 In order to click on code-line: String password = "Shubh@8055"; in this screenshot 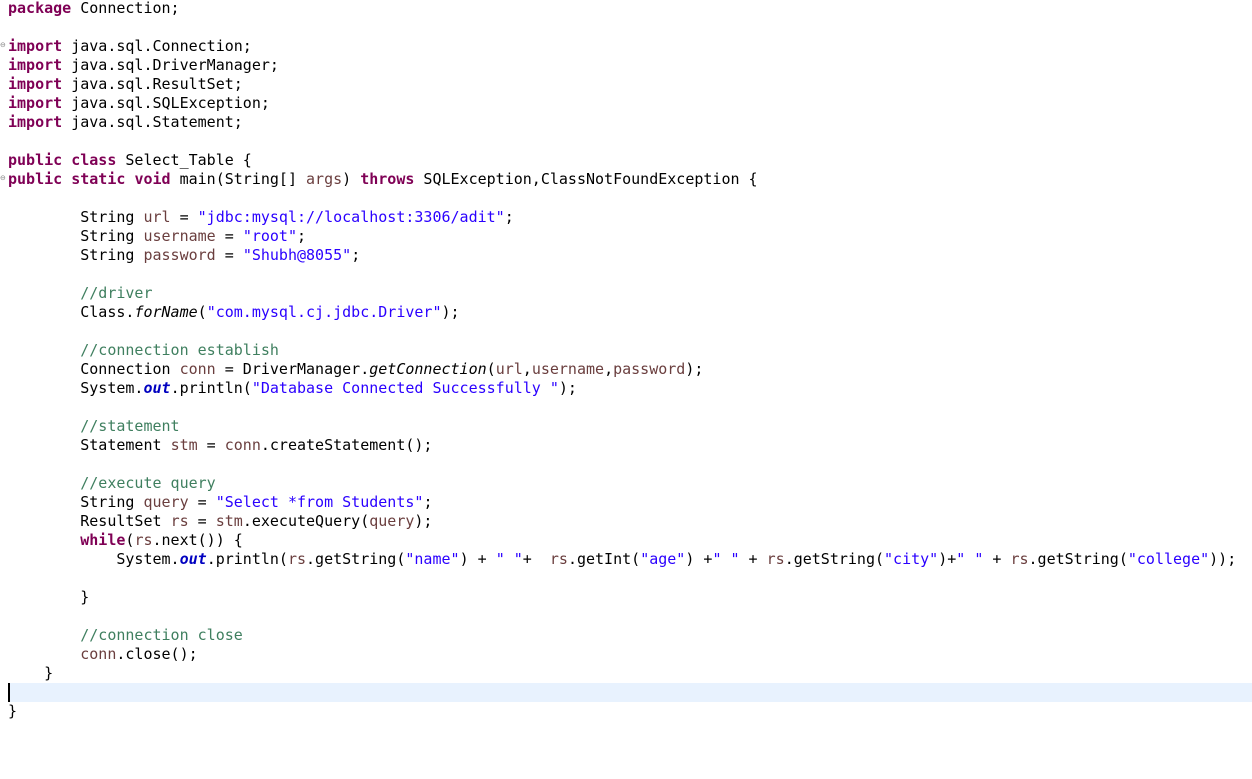, I will do `click(630, 255)`.